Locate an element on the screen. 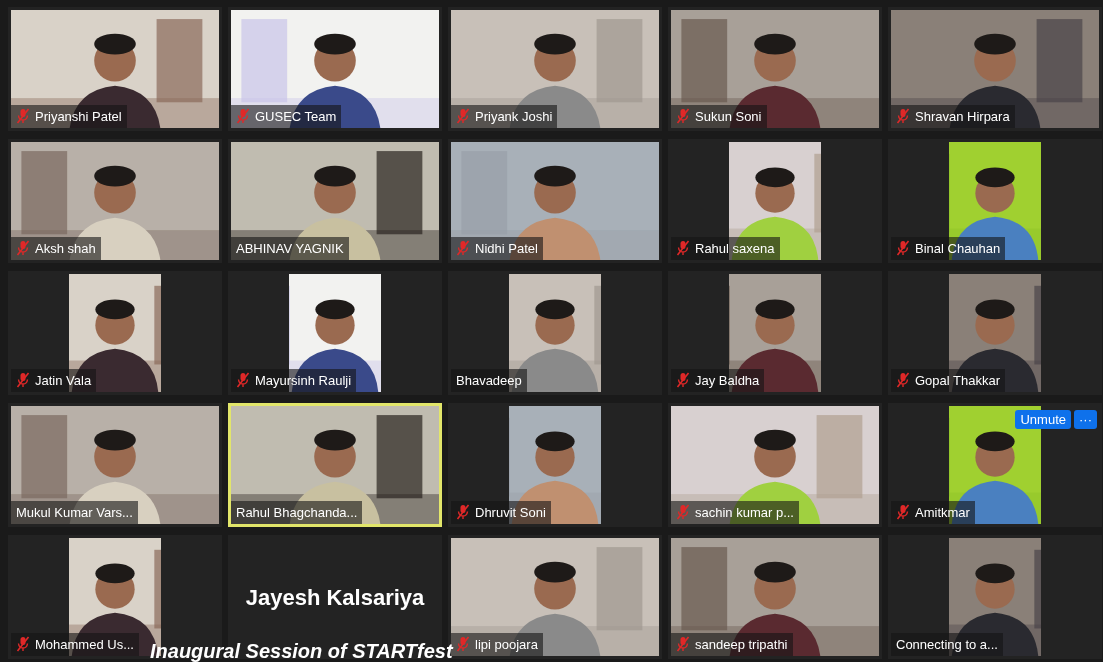  participant-name: Gopal Thakkar is located at coordinates (958, 380).